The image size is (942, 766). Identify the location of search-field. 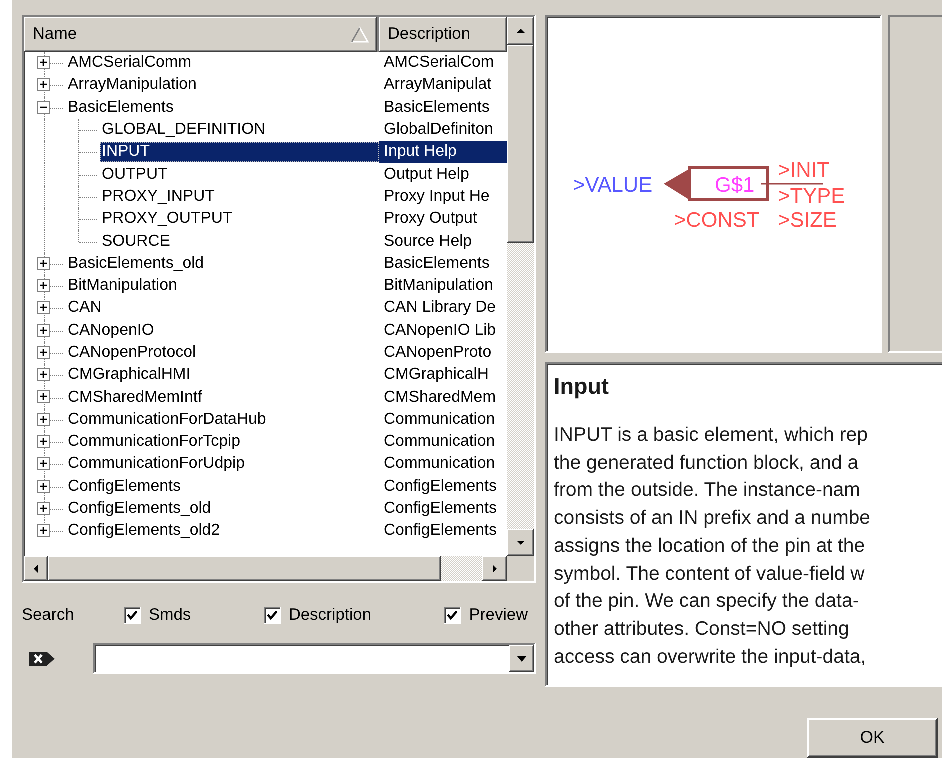
(314, 658).